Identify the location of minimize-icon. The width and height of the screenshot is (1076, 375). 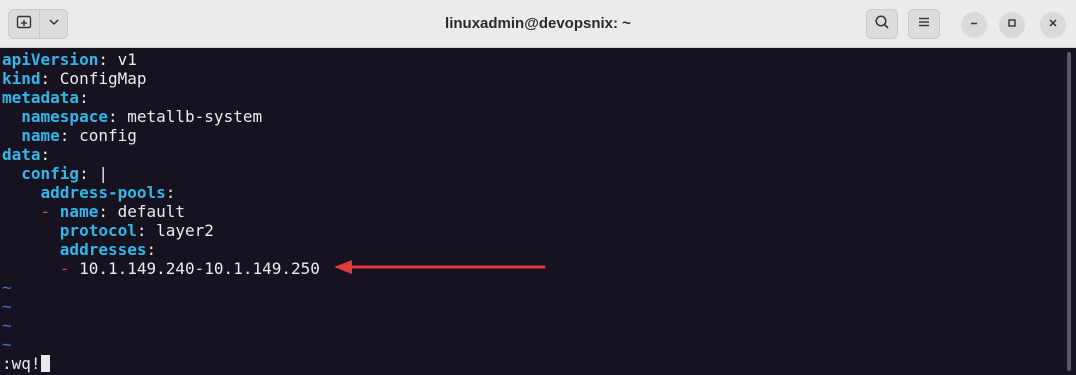
(974, 25).